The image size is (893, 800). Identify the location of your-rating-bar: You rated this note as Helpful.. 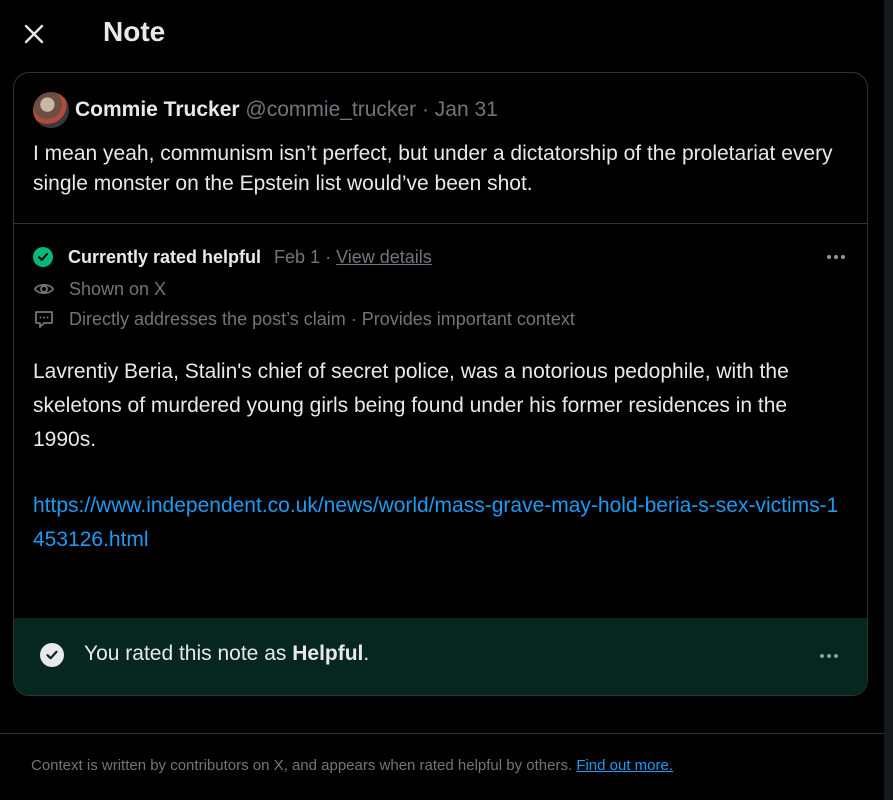
(440, 656).